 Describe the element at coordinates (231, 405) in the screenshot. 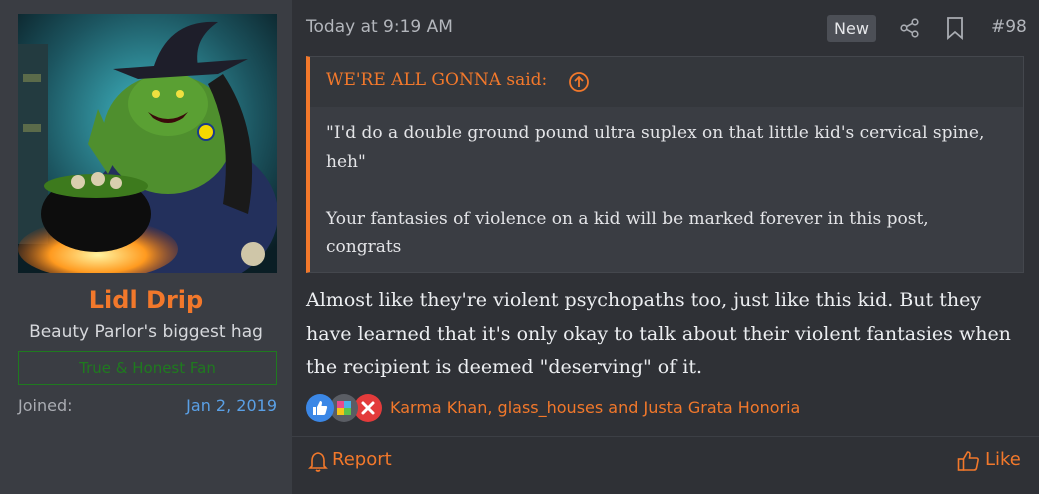

I see `joined-date: Jan 2, 2019` at that location.